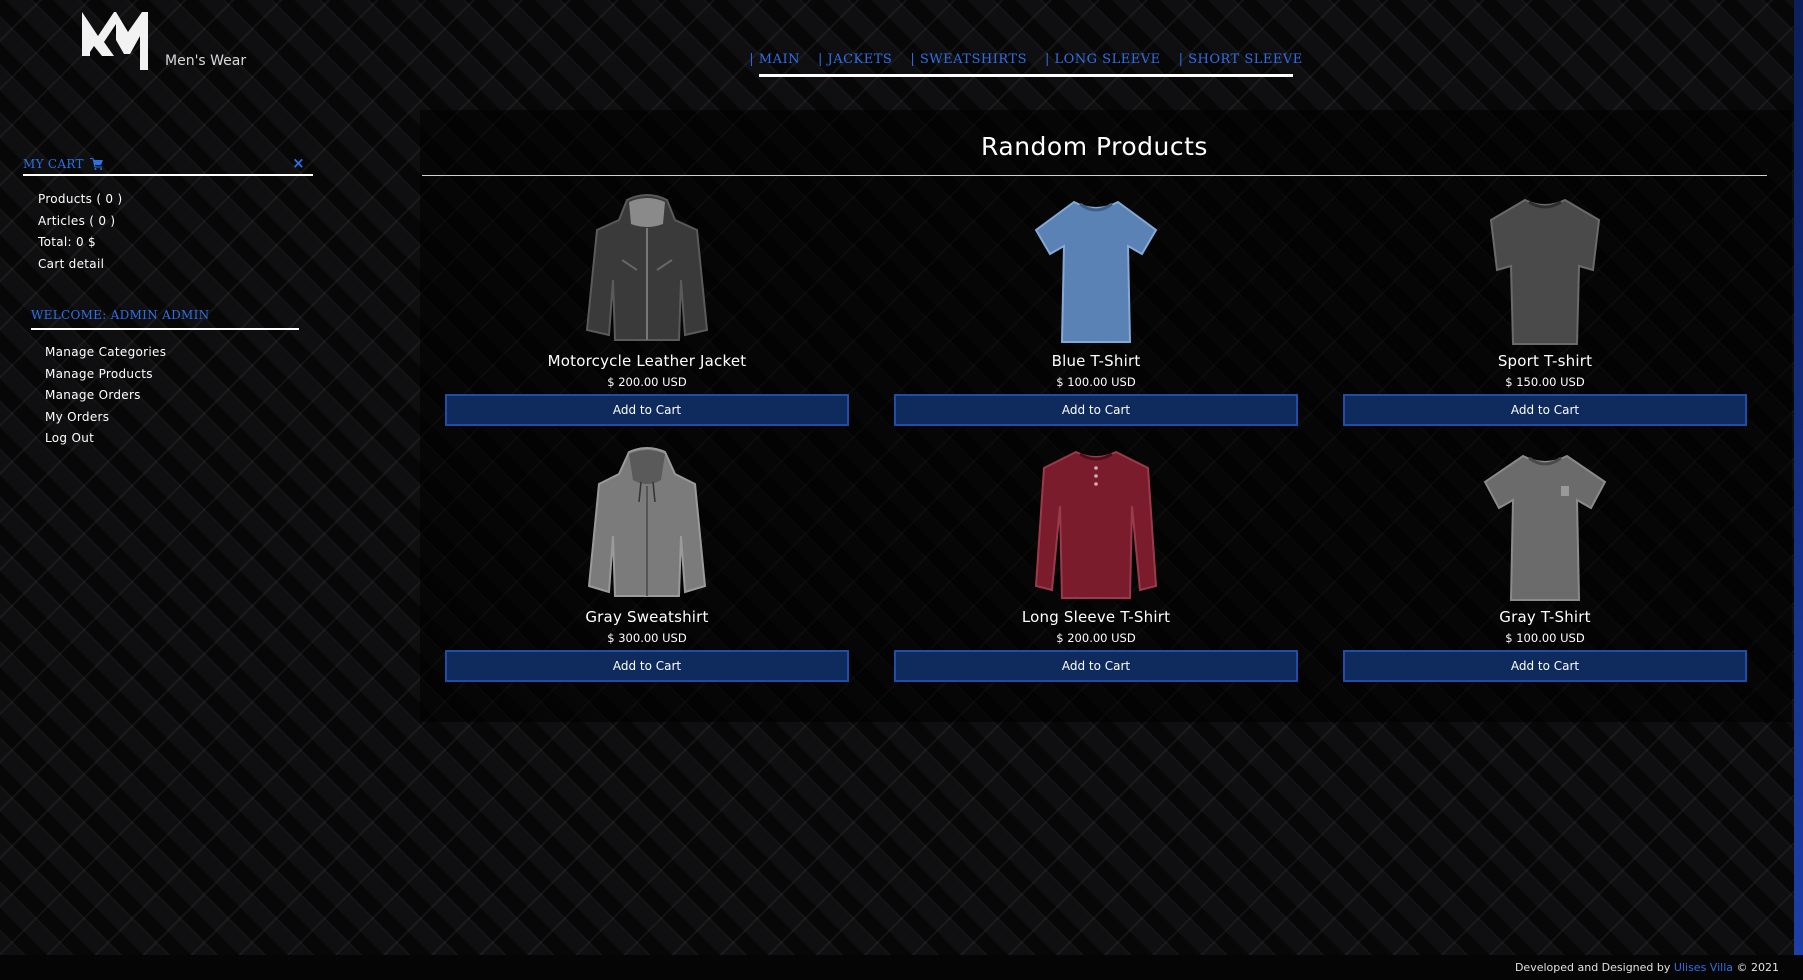 The image size is (1803, 980). Describe the element at coordinates (80, 199) in the screenshot. I see `cart-products-count: Products ( 0 )` at that location.